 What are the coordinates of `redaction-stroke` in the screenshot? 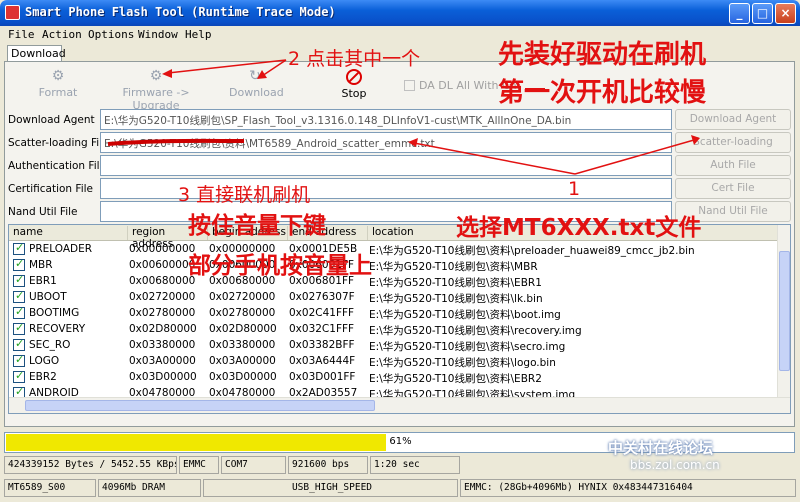 It's located at (176, 142).